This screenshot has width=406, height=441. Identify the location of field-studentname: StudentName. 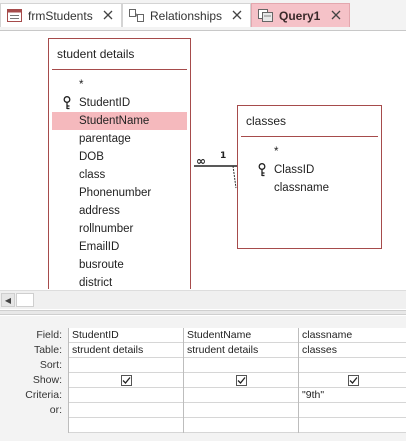
(119, 121).